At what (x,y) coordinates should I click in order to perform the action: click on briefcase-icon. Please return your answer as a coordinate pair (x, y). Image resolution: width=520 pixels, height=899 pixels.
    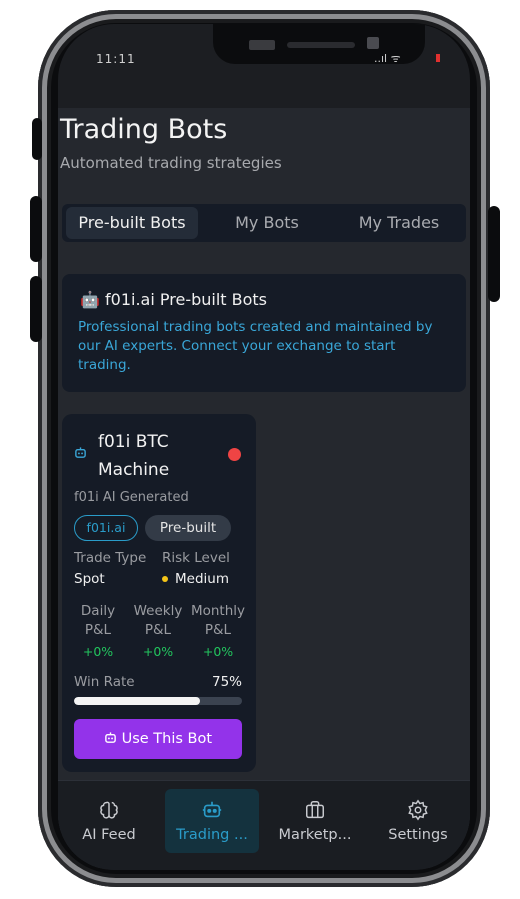
    Looking at the image, I should click on (315, 811).